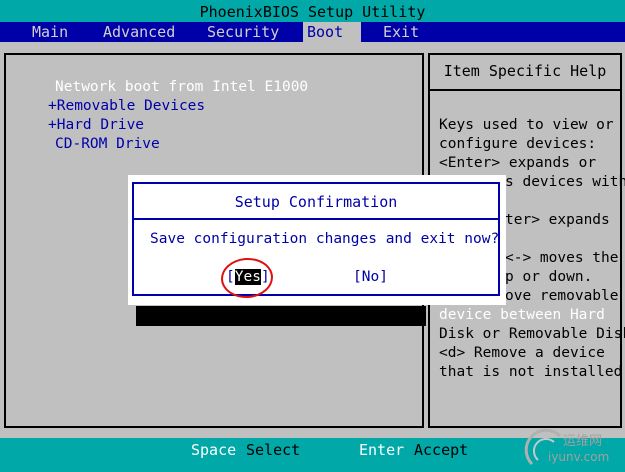 The height and width of the screenshot is (472, 625). I want to click on menu-main: Main, so click(50, 32).